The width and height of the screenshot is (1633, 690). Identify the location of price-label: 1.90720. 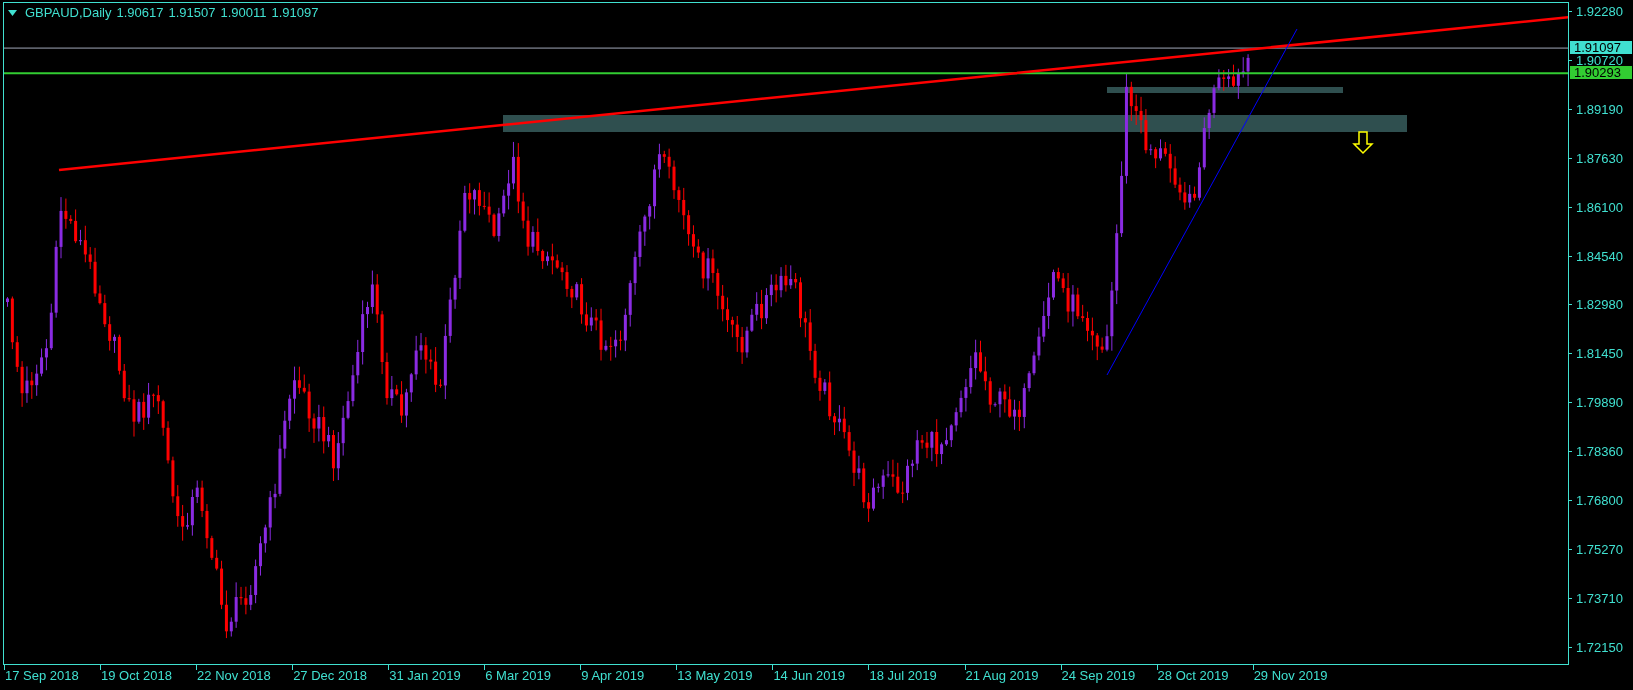
(1599, 60).